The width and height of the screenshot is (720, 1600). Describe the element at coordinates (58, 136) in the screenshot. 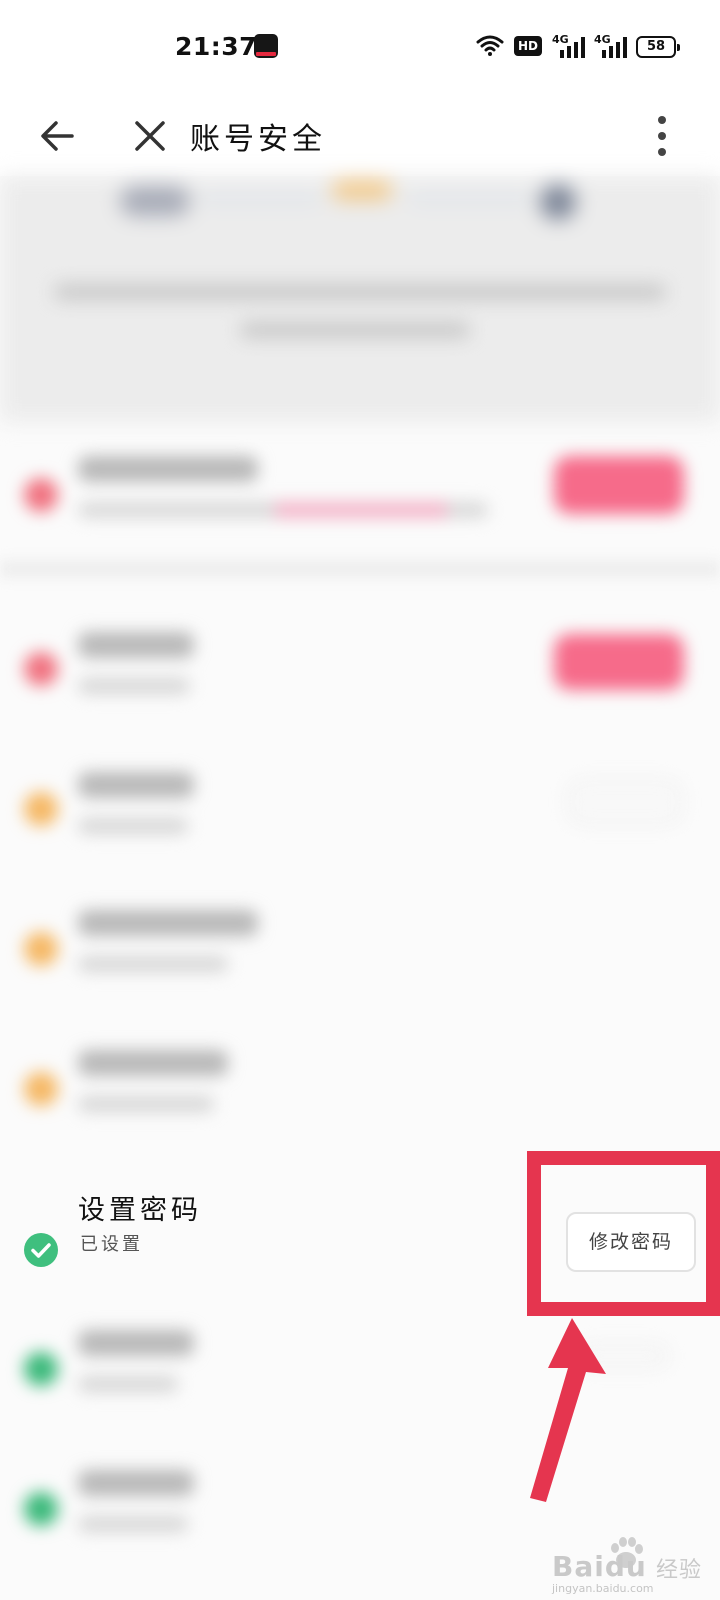

I see `back-arrow-icon` at that location.